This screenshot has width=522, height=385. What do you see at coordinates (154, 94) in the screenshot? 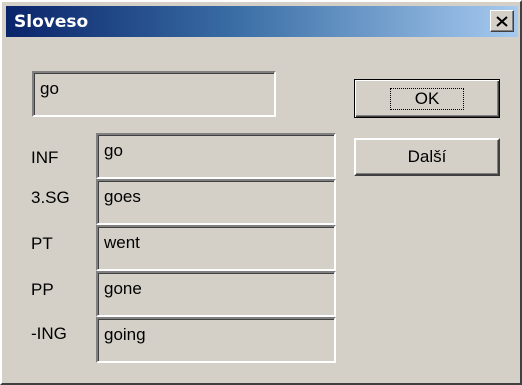
I see `verb-input: go` at bounding box center [154, 94].